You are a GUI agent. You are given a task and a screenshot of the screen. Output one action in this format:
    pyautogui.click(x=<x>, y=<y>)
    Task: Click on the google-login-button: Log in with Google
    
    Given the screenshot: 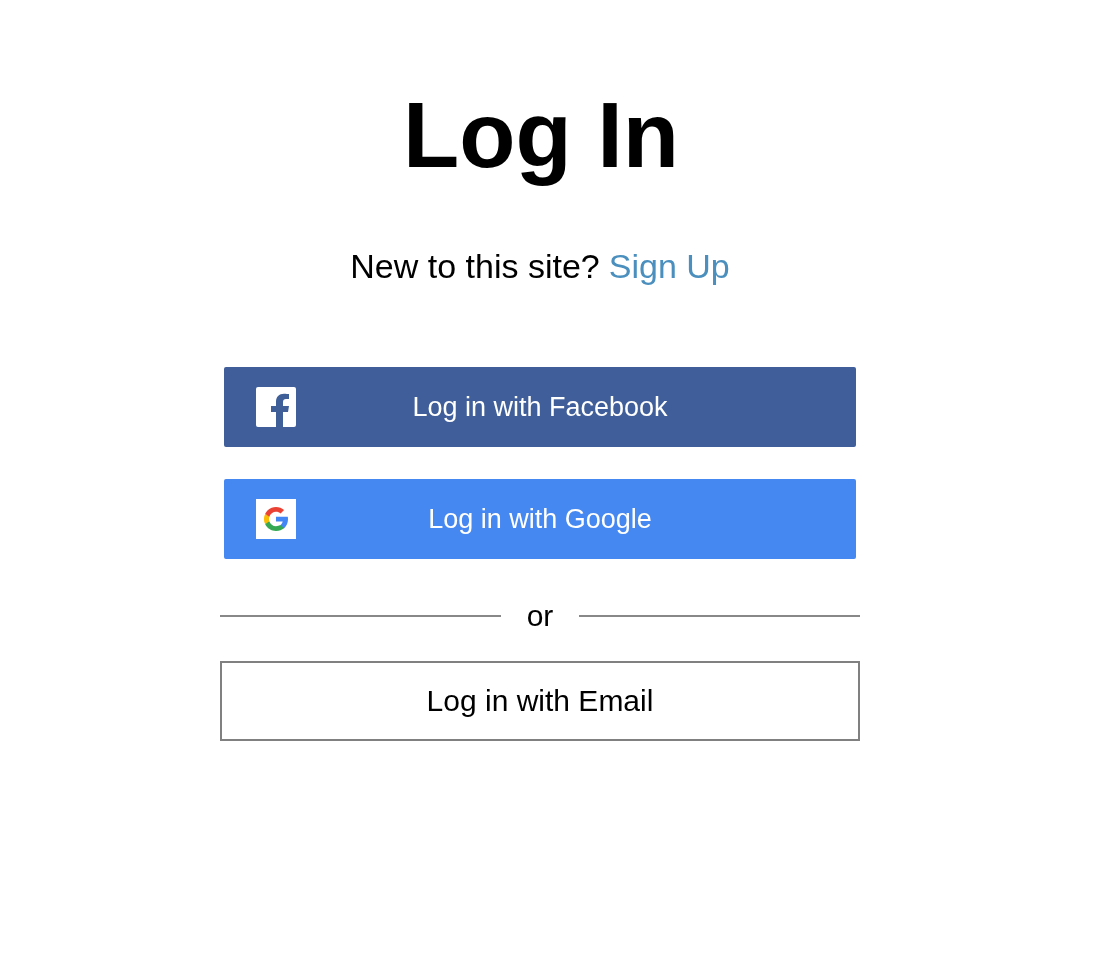 What is the action you would take?
    pyautogui.click(x=540, y=519)
    